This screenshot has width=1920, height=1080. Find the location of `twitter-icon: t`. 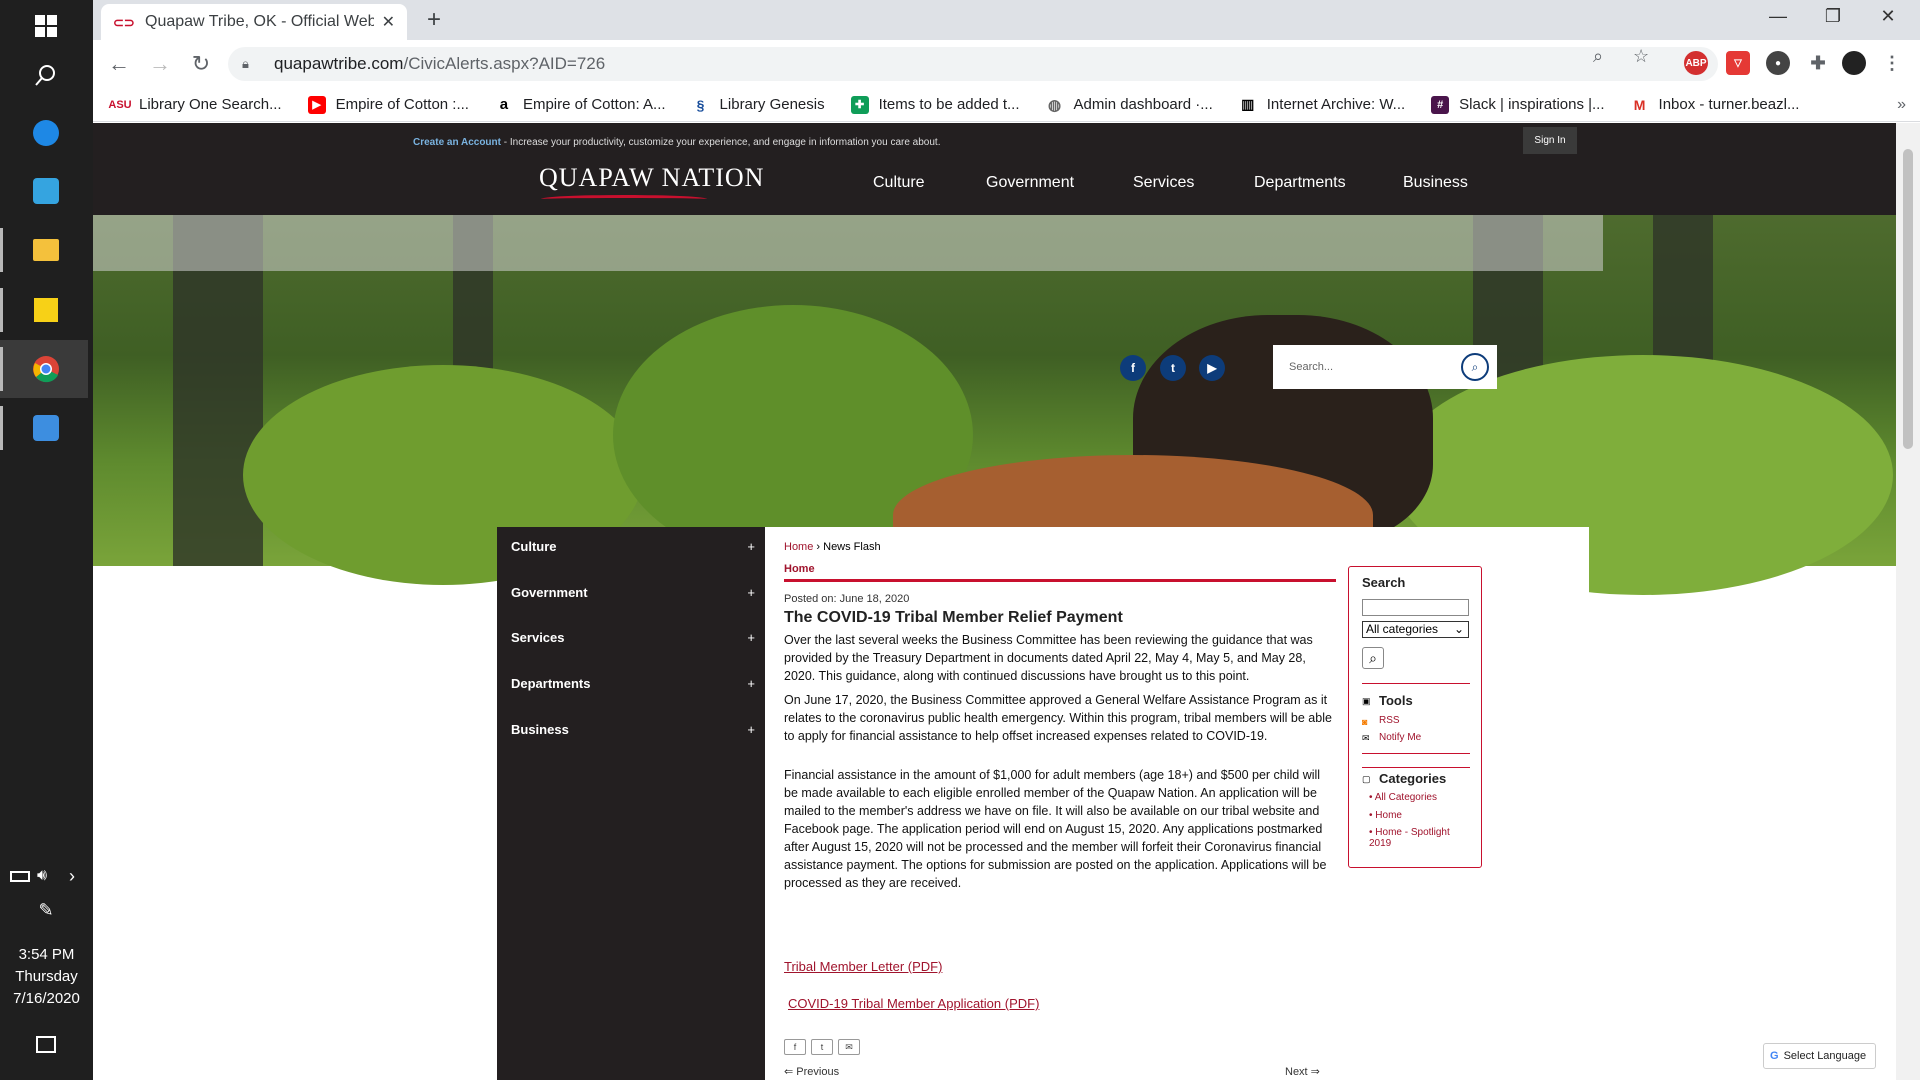

twitter-icon: t is located at coordinates (1173, 368).